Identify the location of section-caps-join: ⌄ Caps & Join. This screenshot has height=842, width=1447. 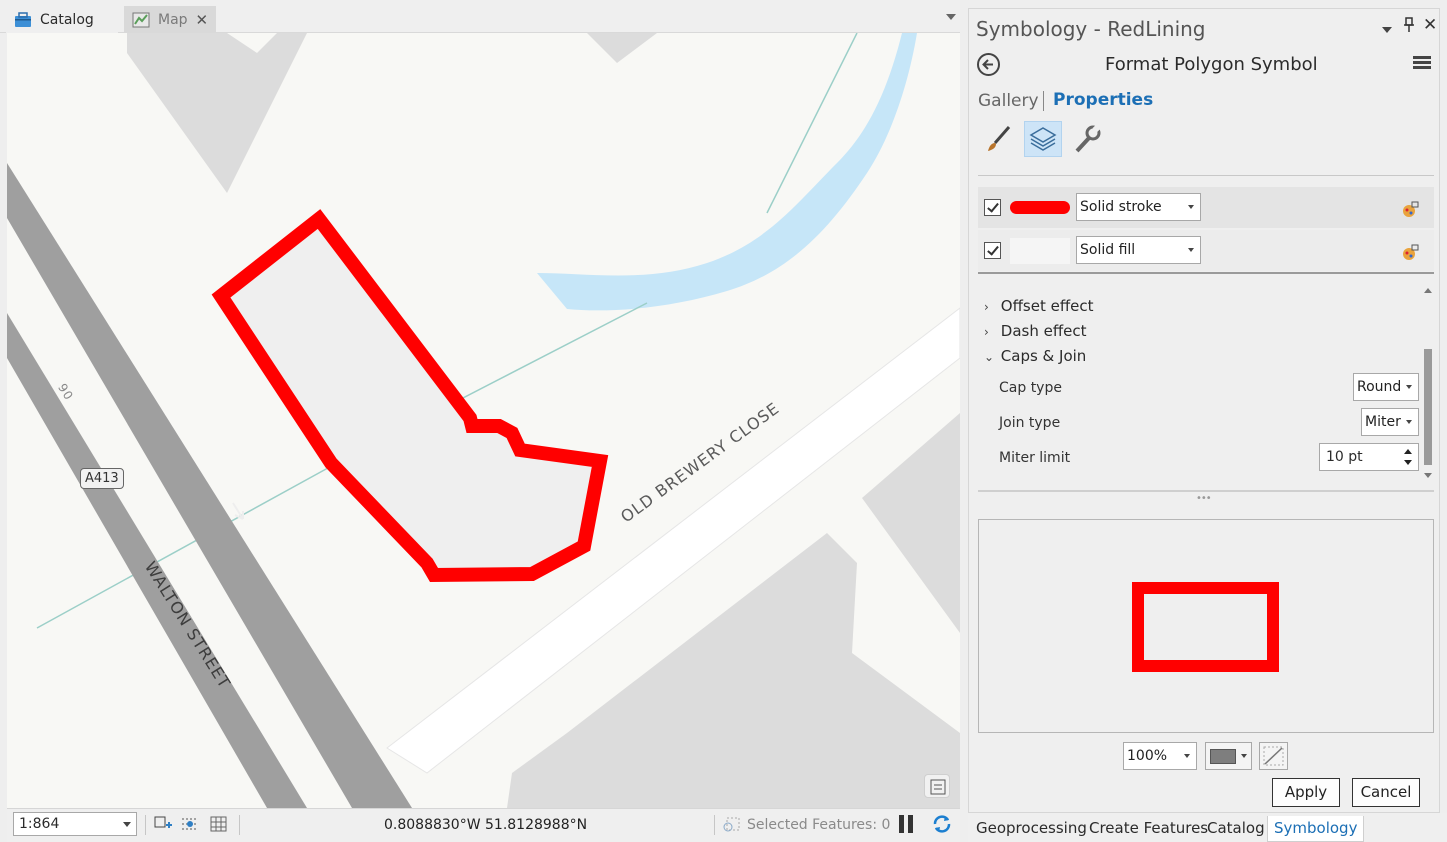
(1035, 356).